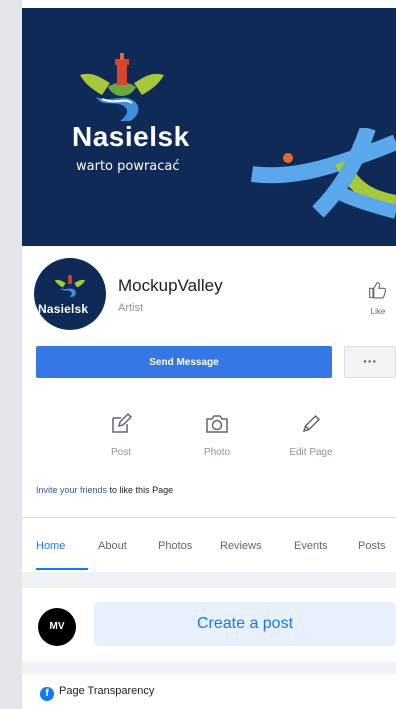  What do you see at coordinates (57, 627) in the screenshot?
I see `composer-avatar: MV` at bounding box center [57, 627].